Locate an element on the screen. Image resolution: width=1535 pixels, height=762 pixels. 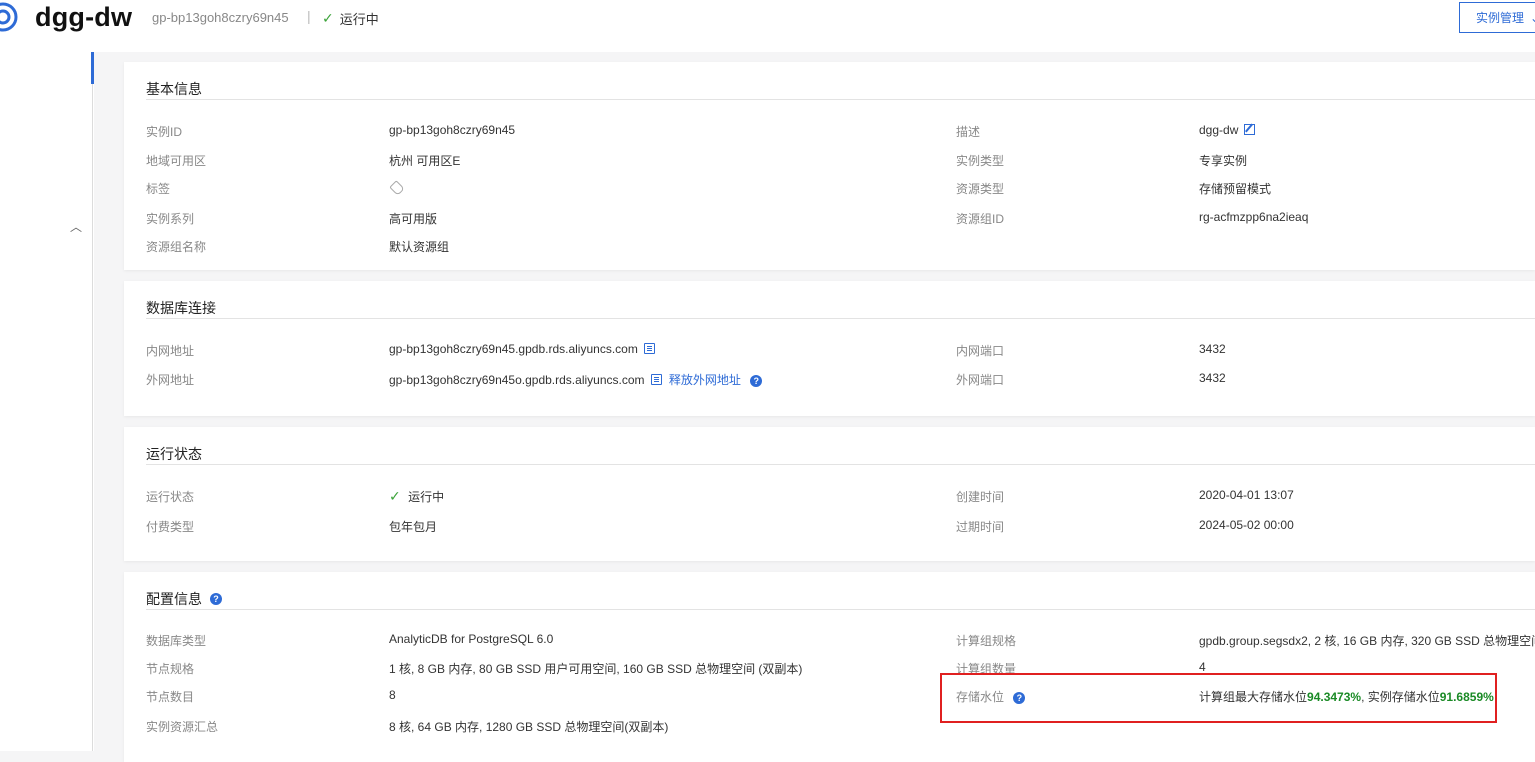
field-label: 节点规格 is located at coordinates (170, 669).